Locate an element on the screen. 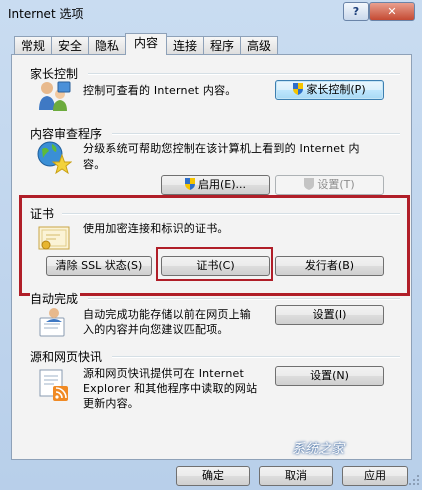 The width and height of the screenshot is (422, 490). autocomplete-description-line2: 入的内容并向您建议匹配项。 is located at coordinates (156, 329).